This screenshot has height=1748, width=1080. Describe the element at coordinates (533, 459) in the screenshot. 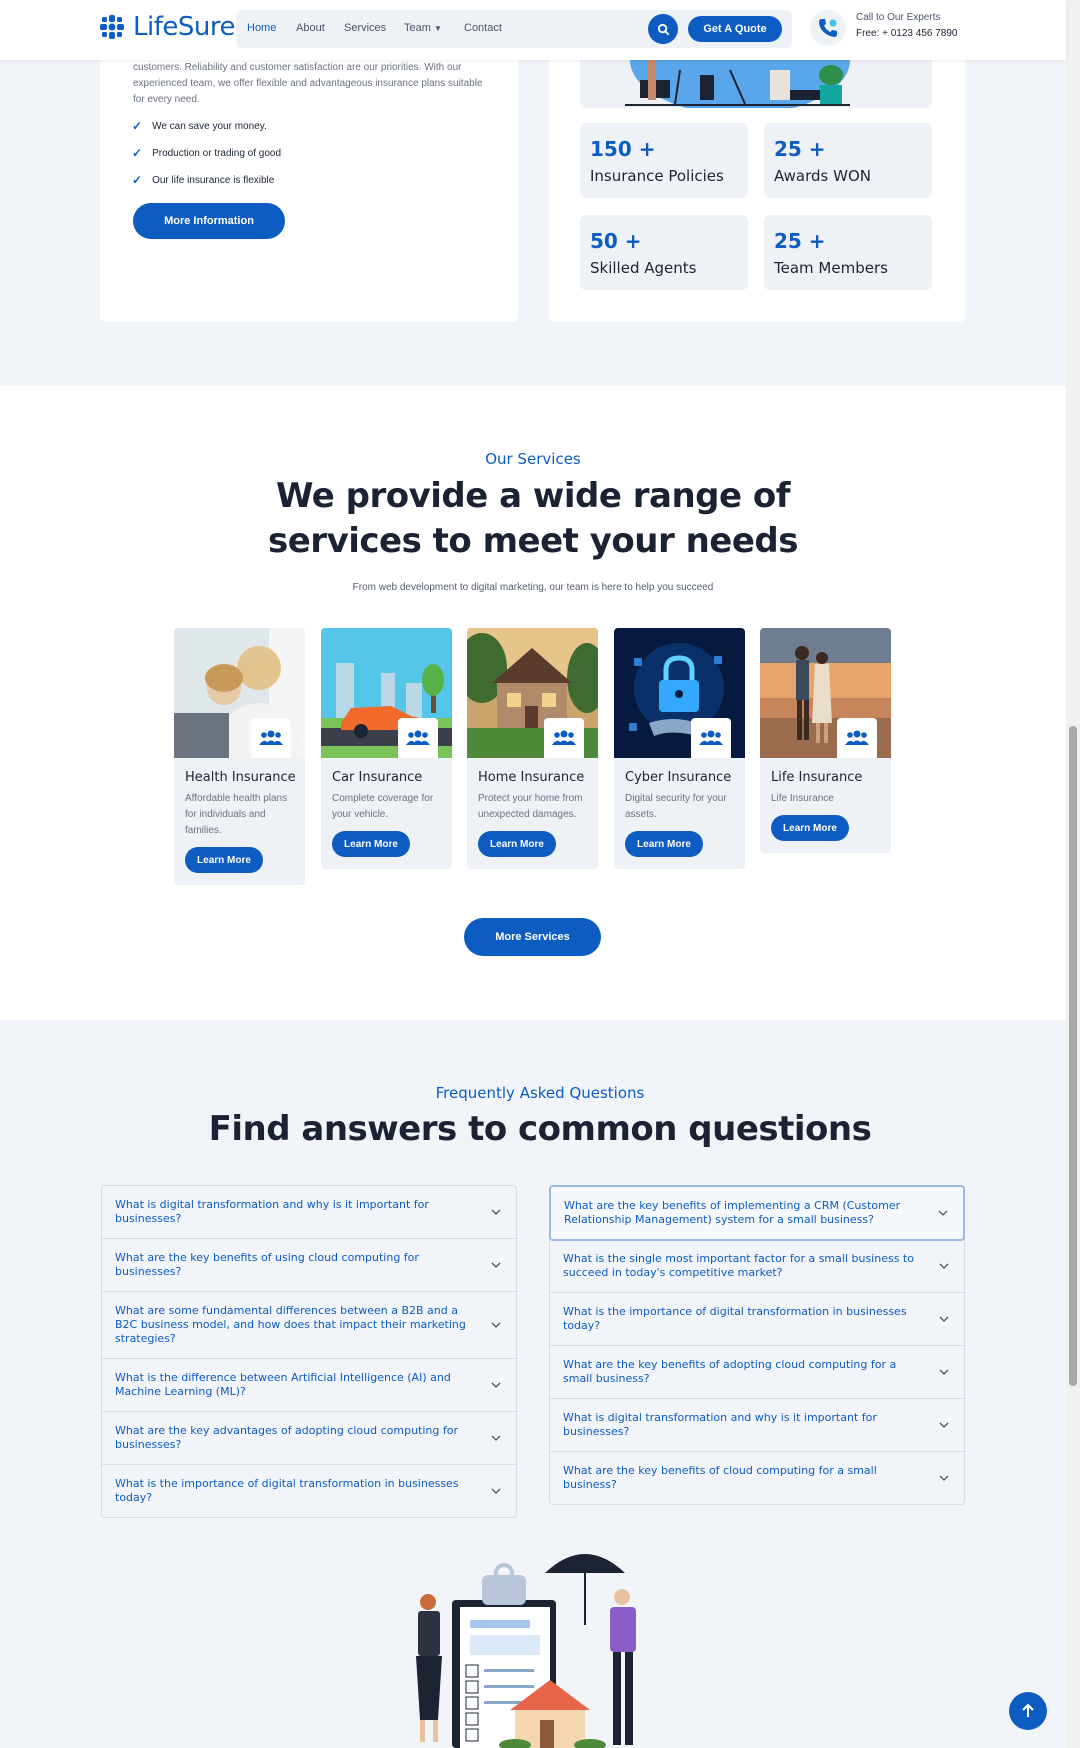

I see `services-eyebrow: Our Services` at that location.